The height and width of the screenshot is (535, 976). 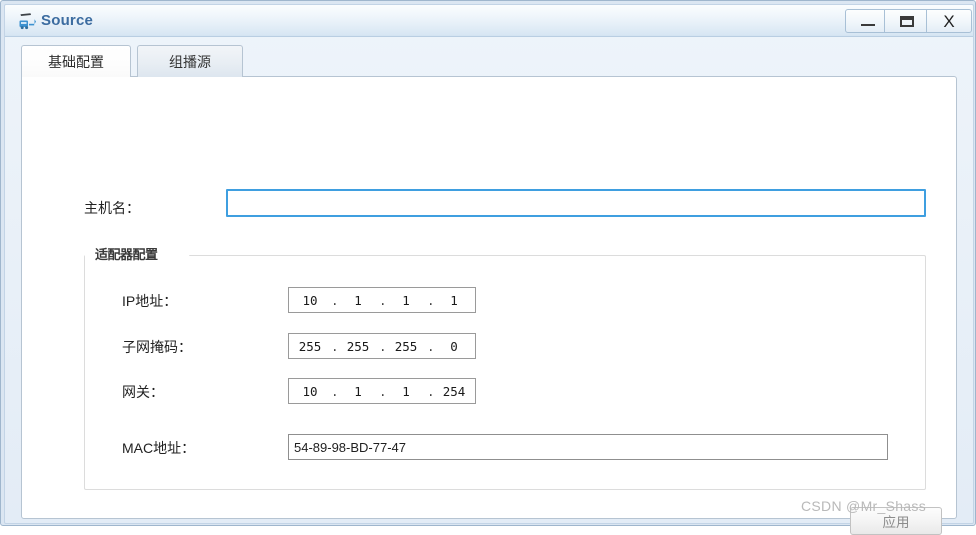 I want to click on close-icon: X, so click(x=949, y=21).